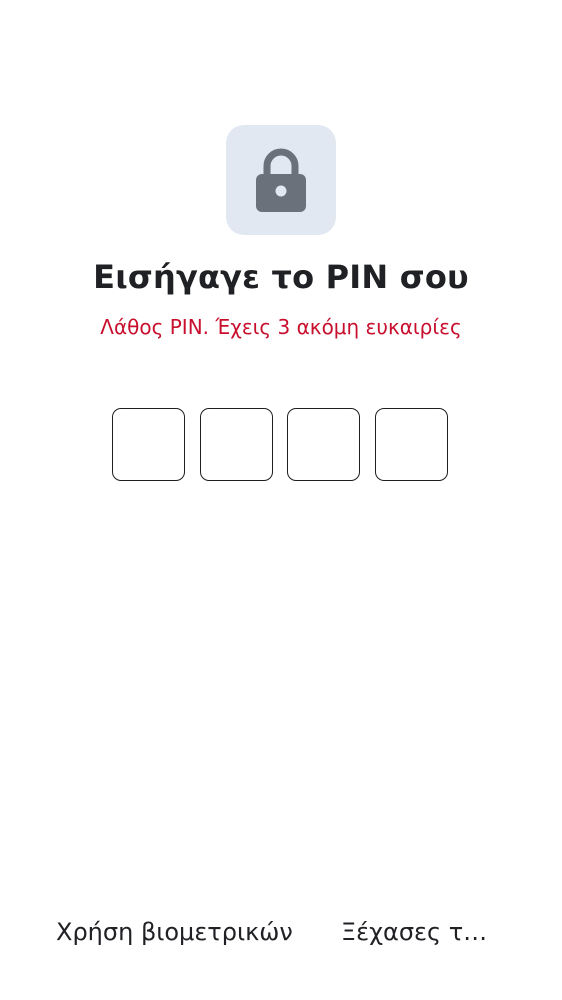 The width and height of the screenshot is (562, 1000). Describe the element at coordinates (421, 932) in the screenshot. I see `forgot-pin-button: Ξέχασες το PIN σου;` at that location.